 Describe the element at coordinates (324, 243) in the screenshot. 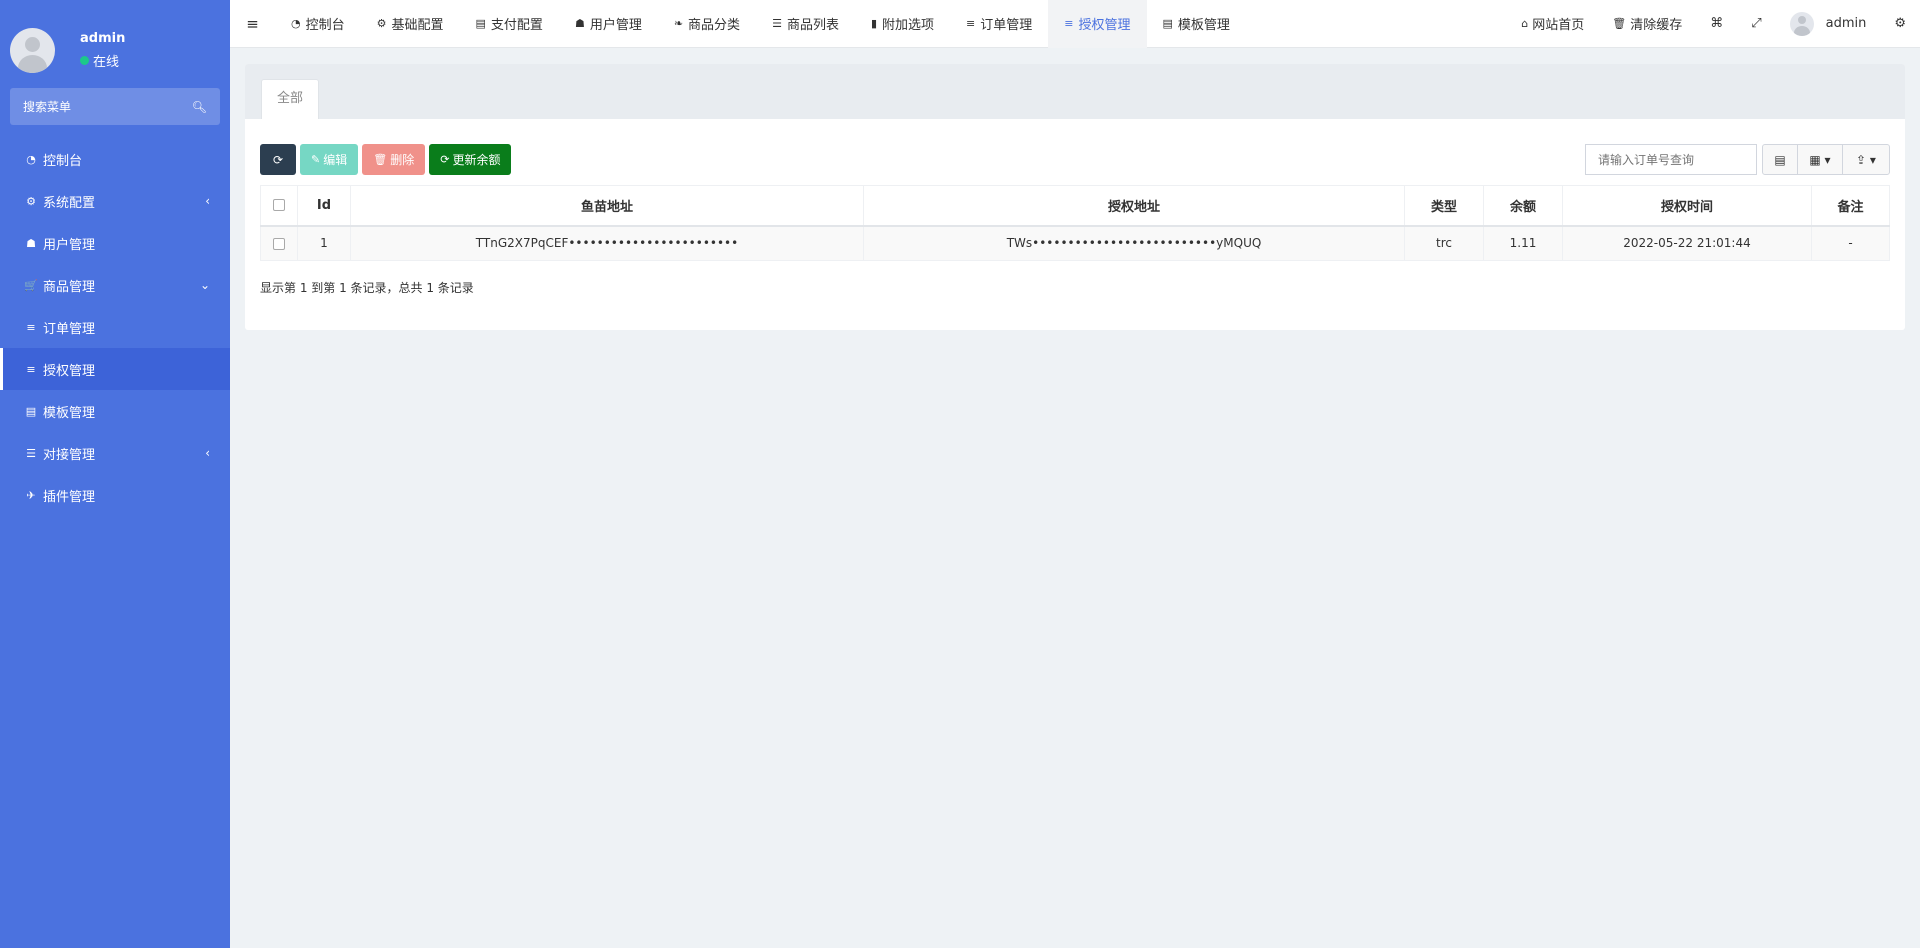

I see `cell-id: 1` at that location.